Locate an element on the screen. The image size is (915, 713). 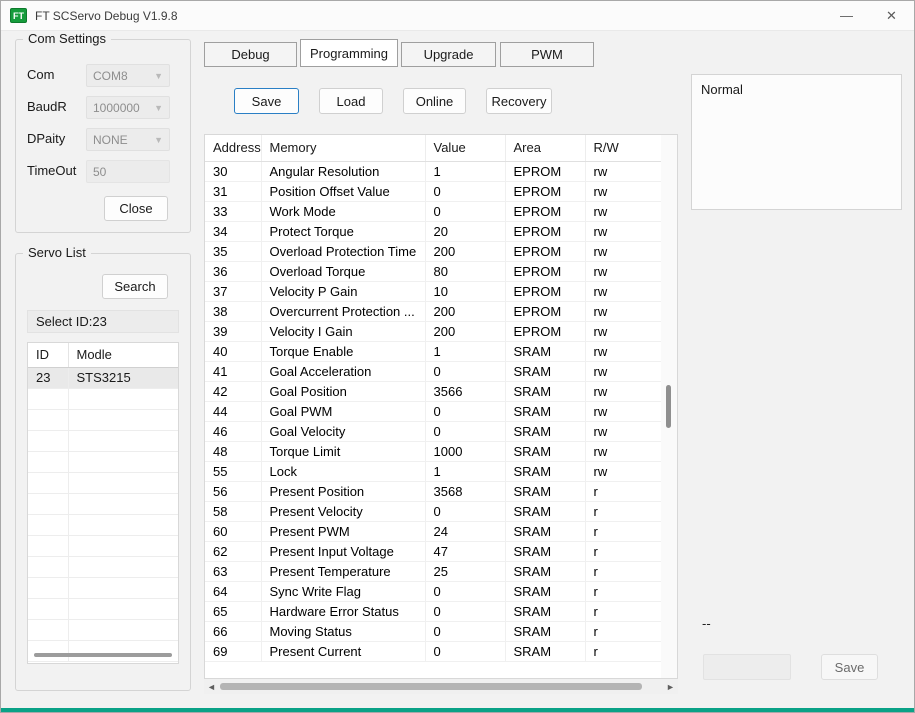
horizontal-scrollbar: ◄ ► is located at coordinates (441, 686).